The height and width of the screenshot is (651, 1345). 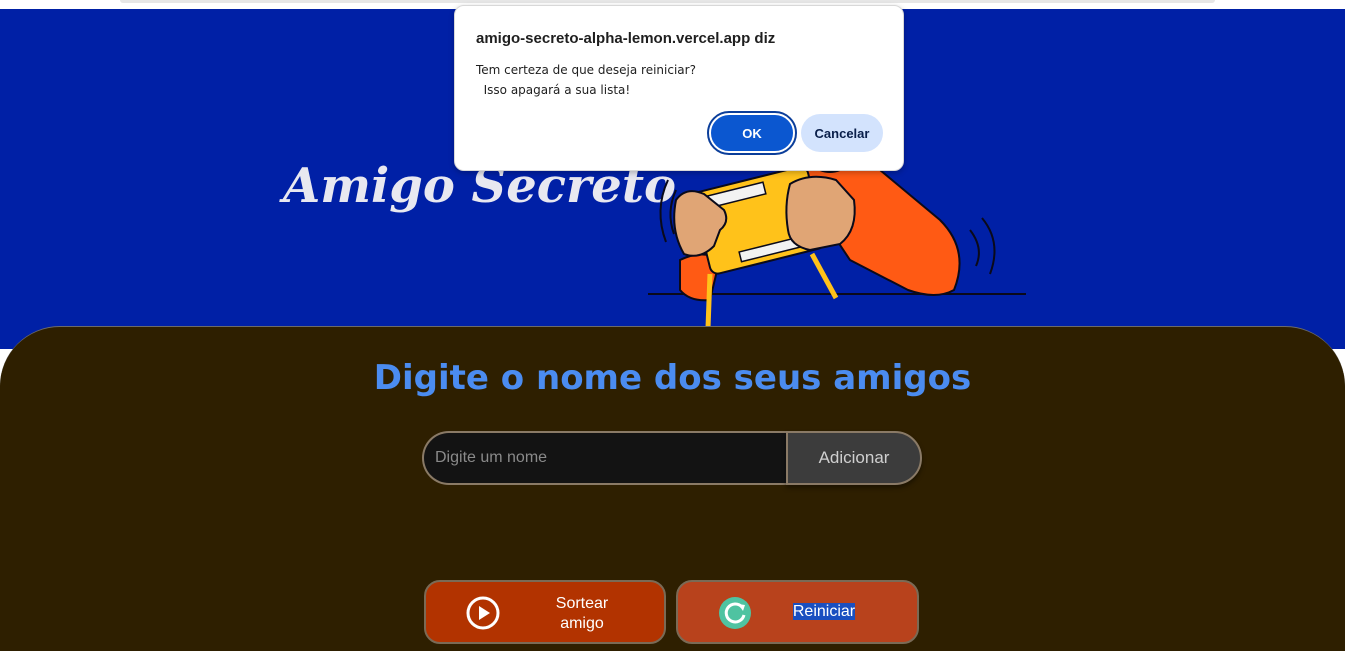 I want to click on main-heading: Digite o nome dos seus amigos, so click(x=672, y=378).